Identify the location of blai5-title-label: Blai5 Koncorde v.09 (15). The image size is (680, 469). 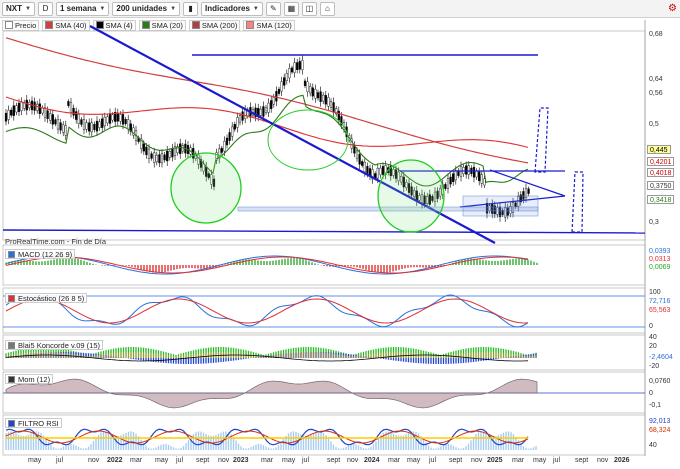
(59, 345).